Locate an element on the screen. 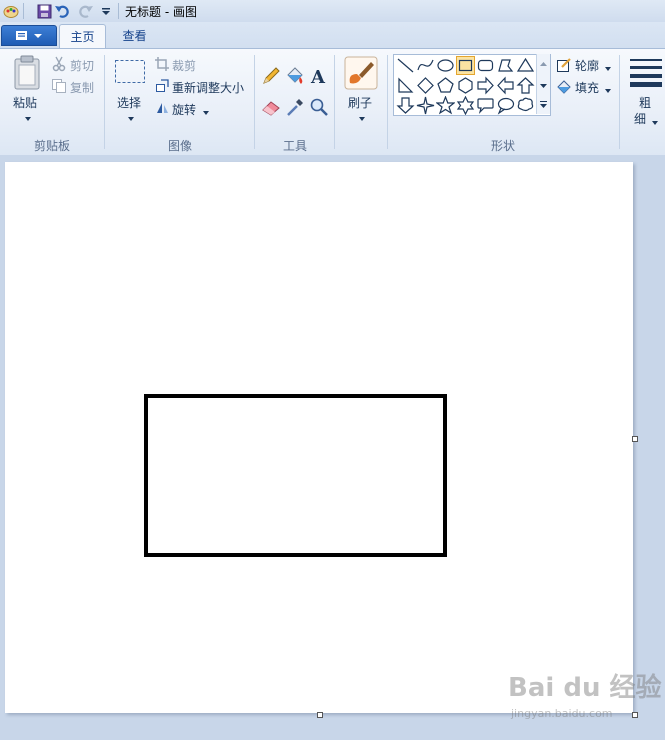  shapes-gallery-scrollbar is located at coordinates (543, 84).